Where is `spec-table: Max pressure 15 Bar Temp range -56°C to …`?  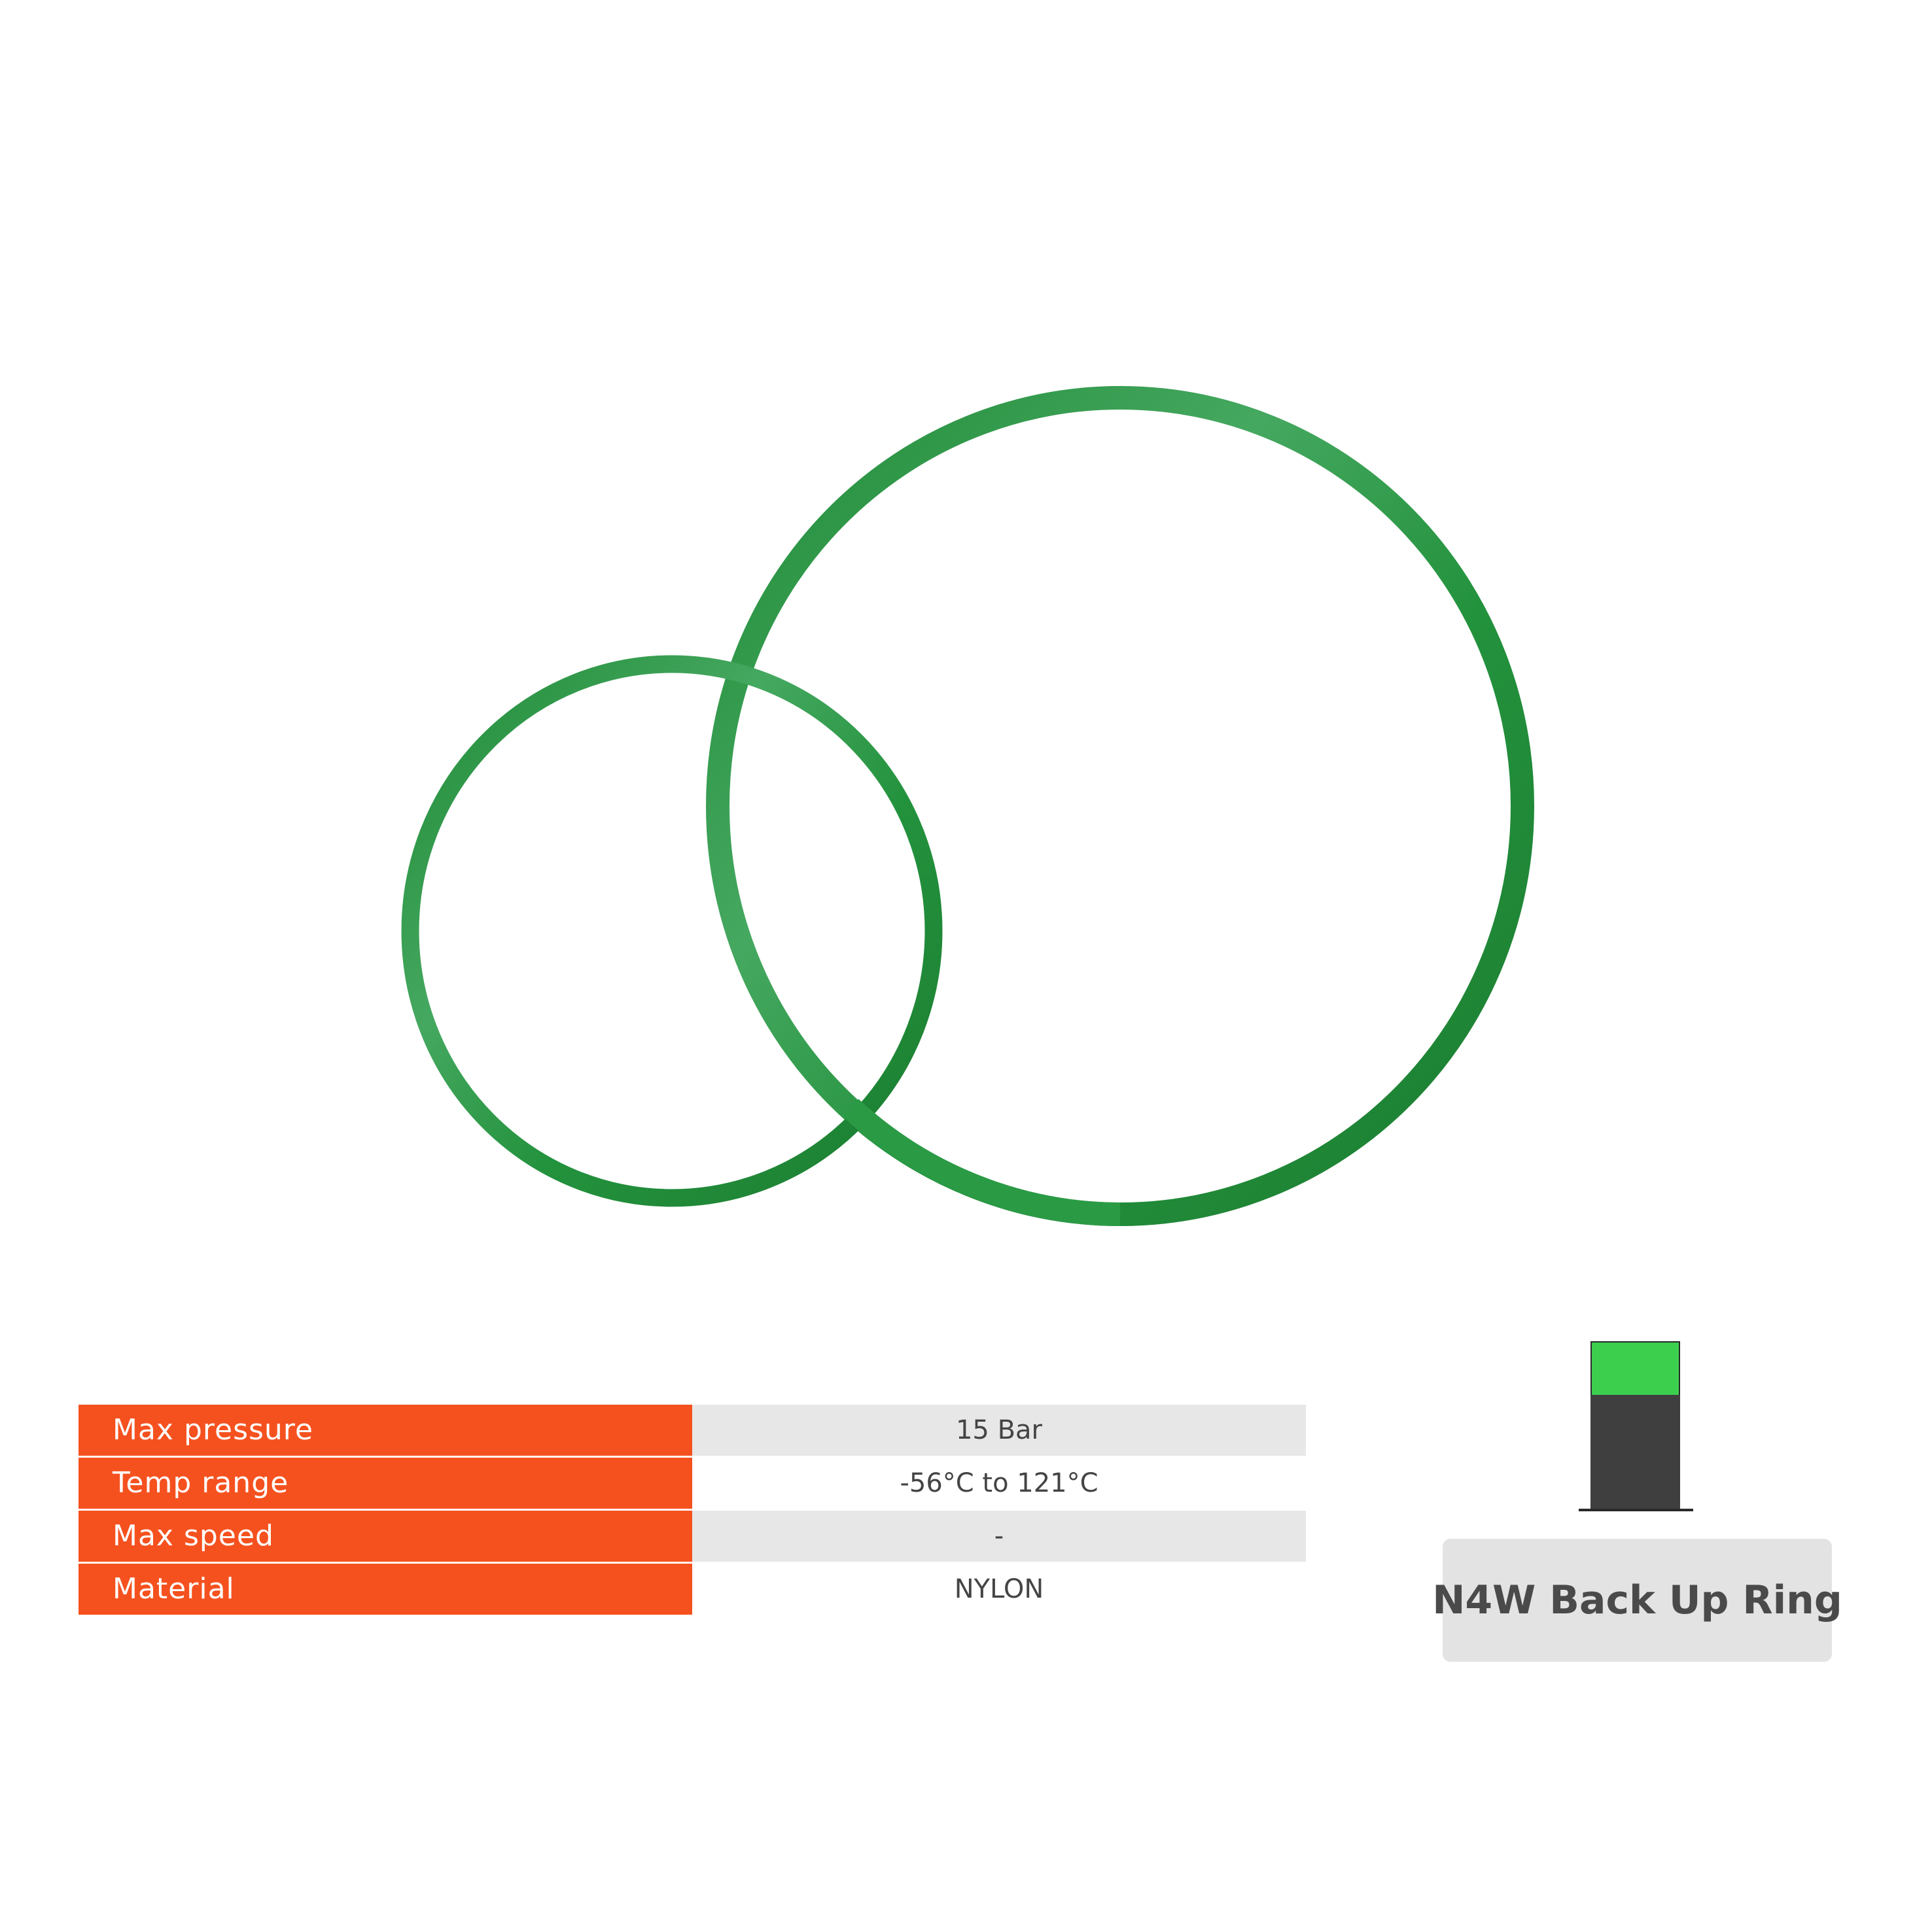
spec-table: Max pressure 15 Bar Temp range -56°C to … is located at coordinates (692, 1511).